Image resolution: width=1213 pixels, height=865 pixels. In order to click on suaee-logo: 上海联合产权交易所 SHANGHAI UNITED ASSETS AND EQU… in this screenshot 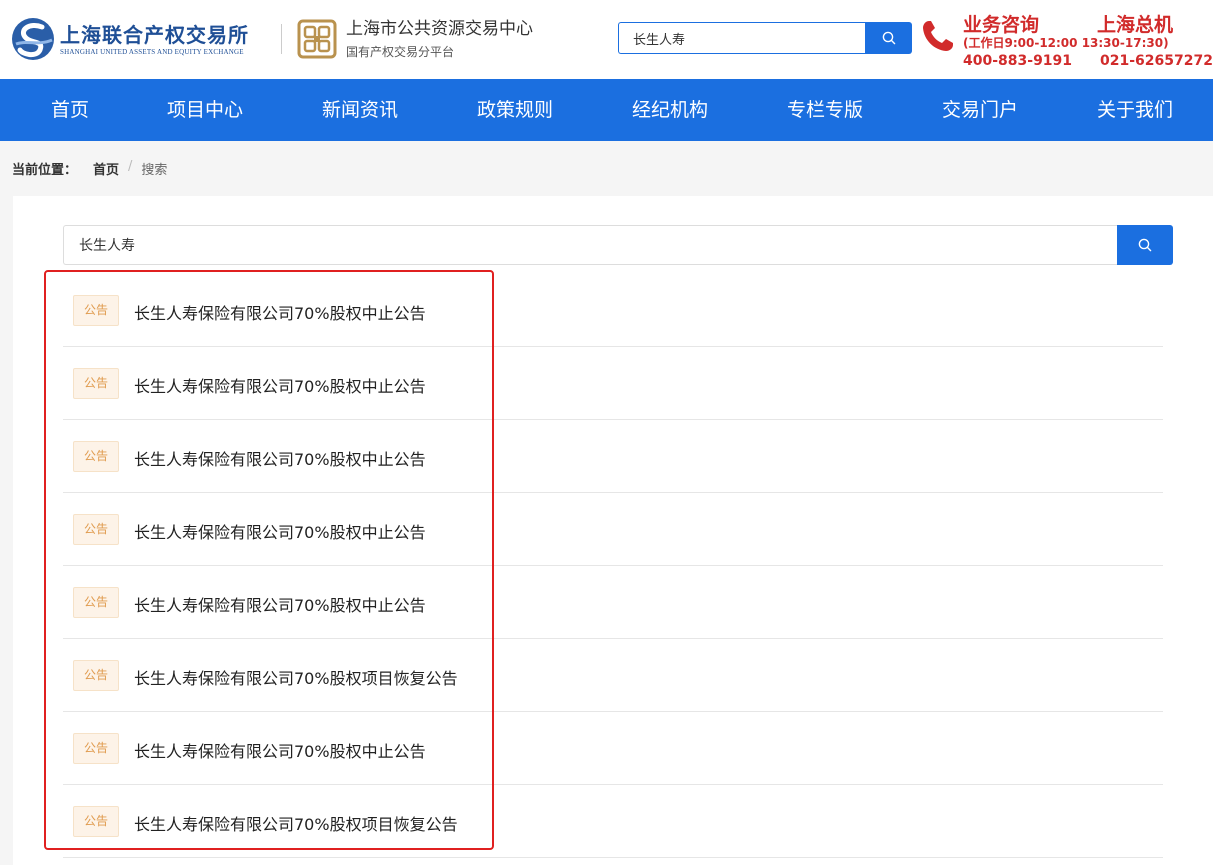, I will do `click(139, 39)`.